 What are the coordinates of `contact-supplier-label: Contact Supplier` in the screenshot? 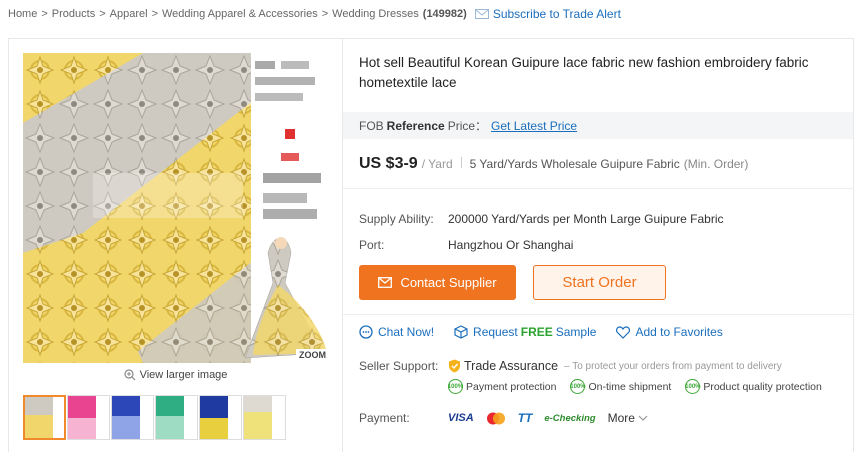 It's located at (448, 282).